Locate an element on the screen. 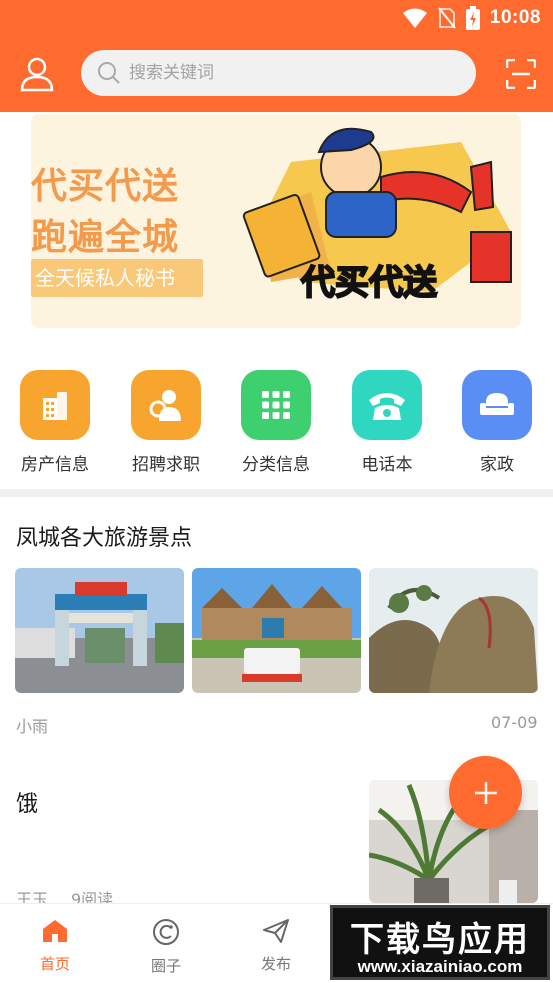 Image resolution: width=553 pixels, height=983 pixels. category-classified: 分类信息 is located at coordinates (276, 422).